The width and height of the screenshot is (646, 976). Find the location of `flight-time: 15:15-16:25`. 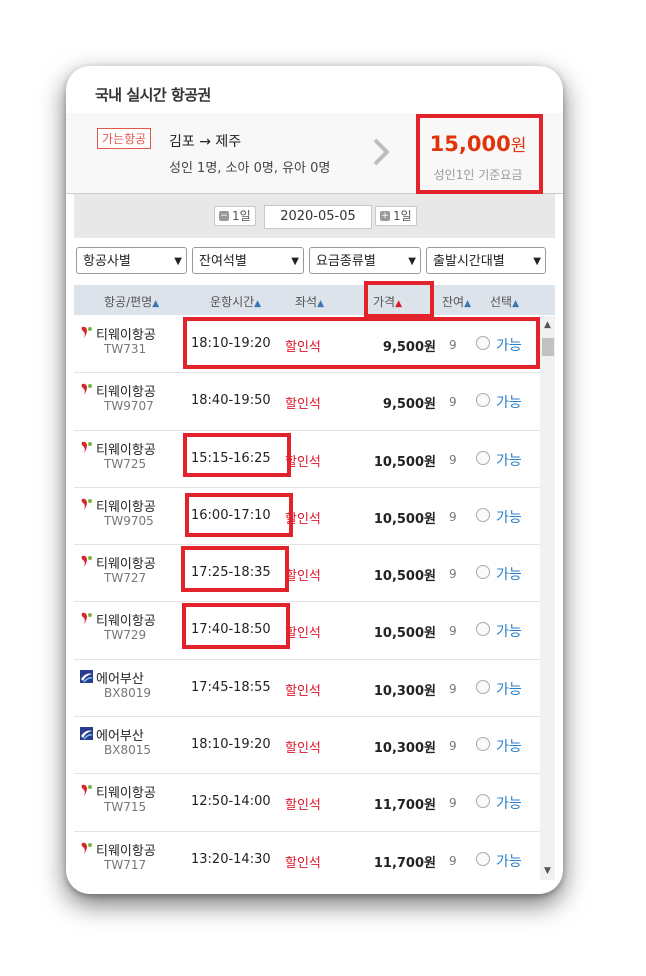

flight-time: 15:15-16:25 is located at coordinates (231, 458).